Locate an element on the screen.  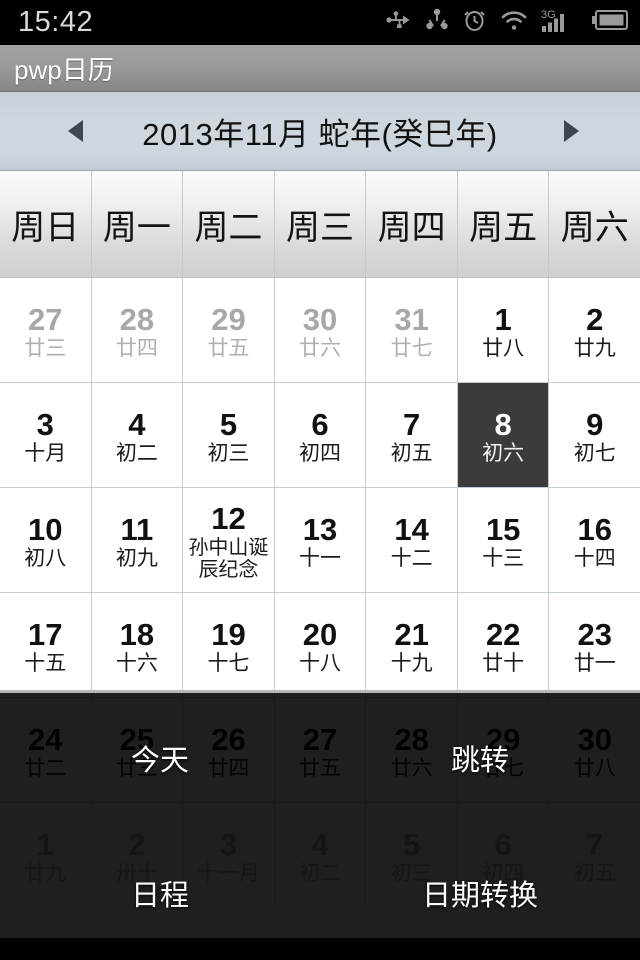
usb-icon is located at coordinates (399, 22).